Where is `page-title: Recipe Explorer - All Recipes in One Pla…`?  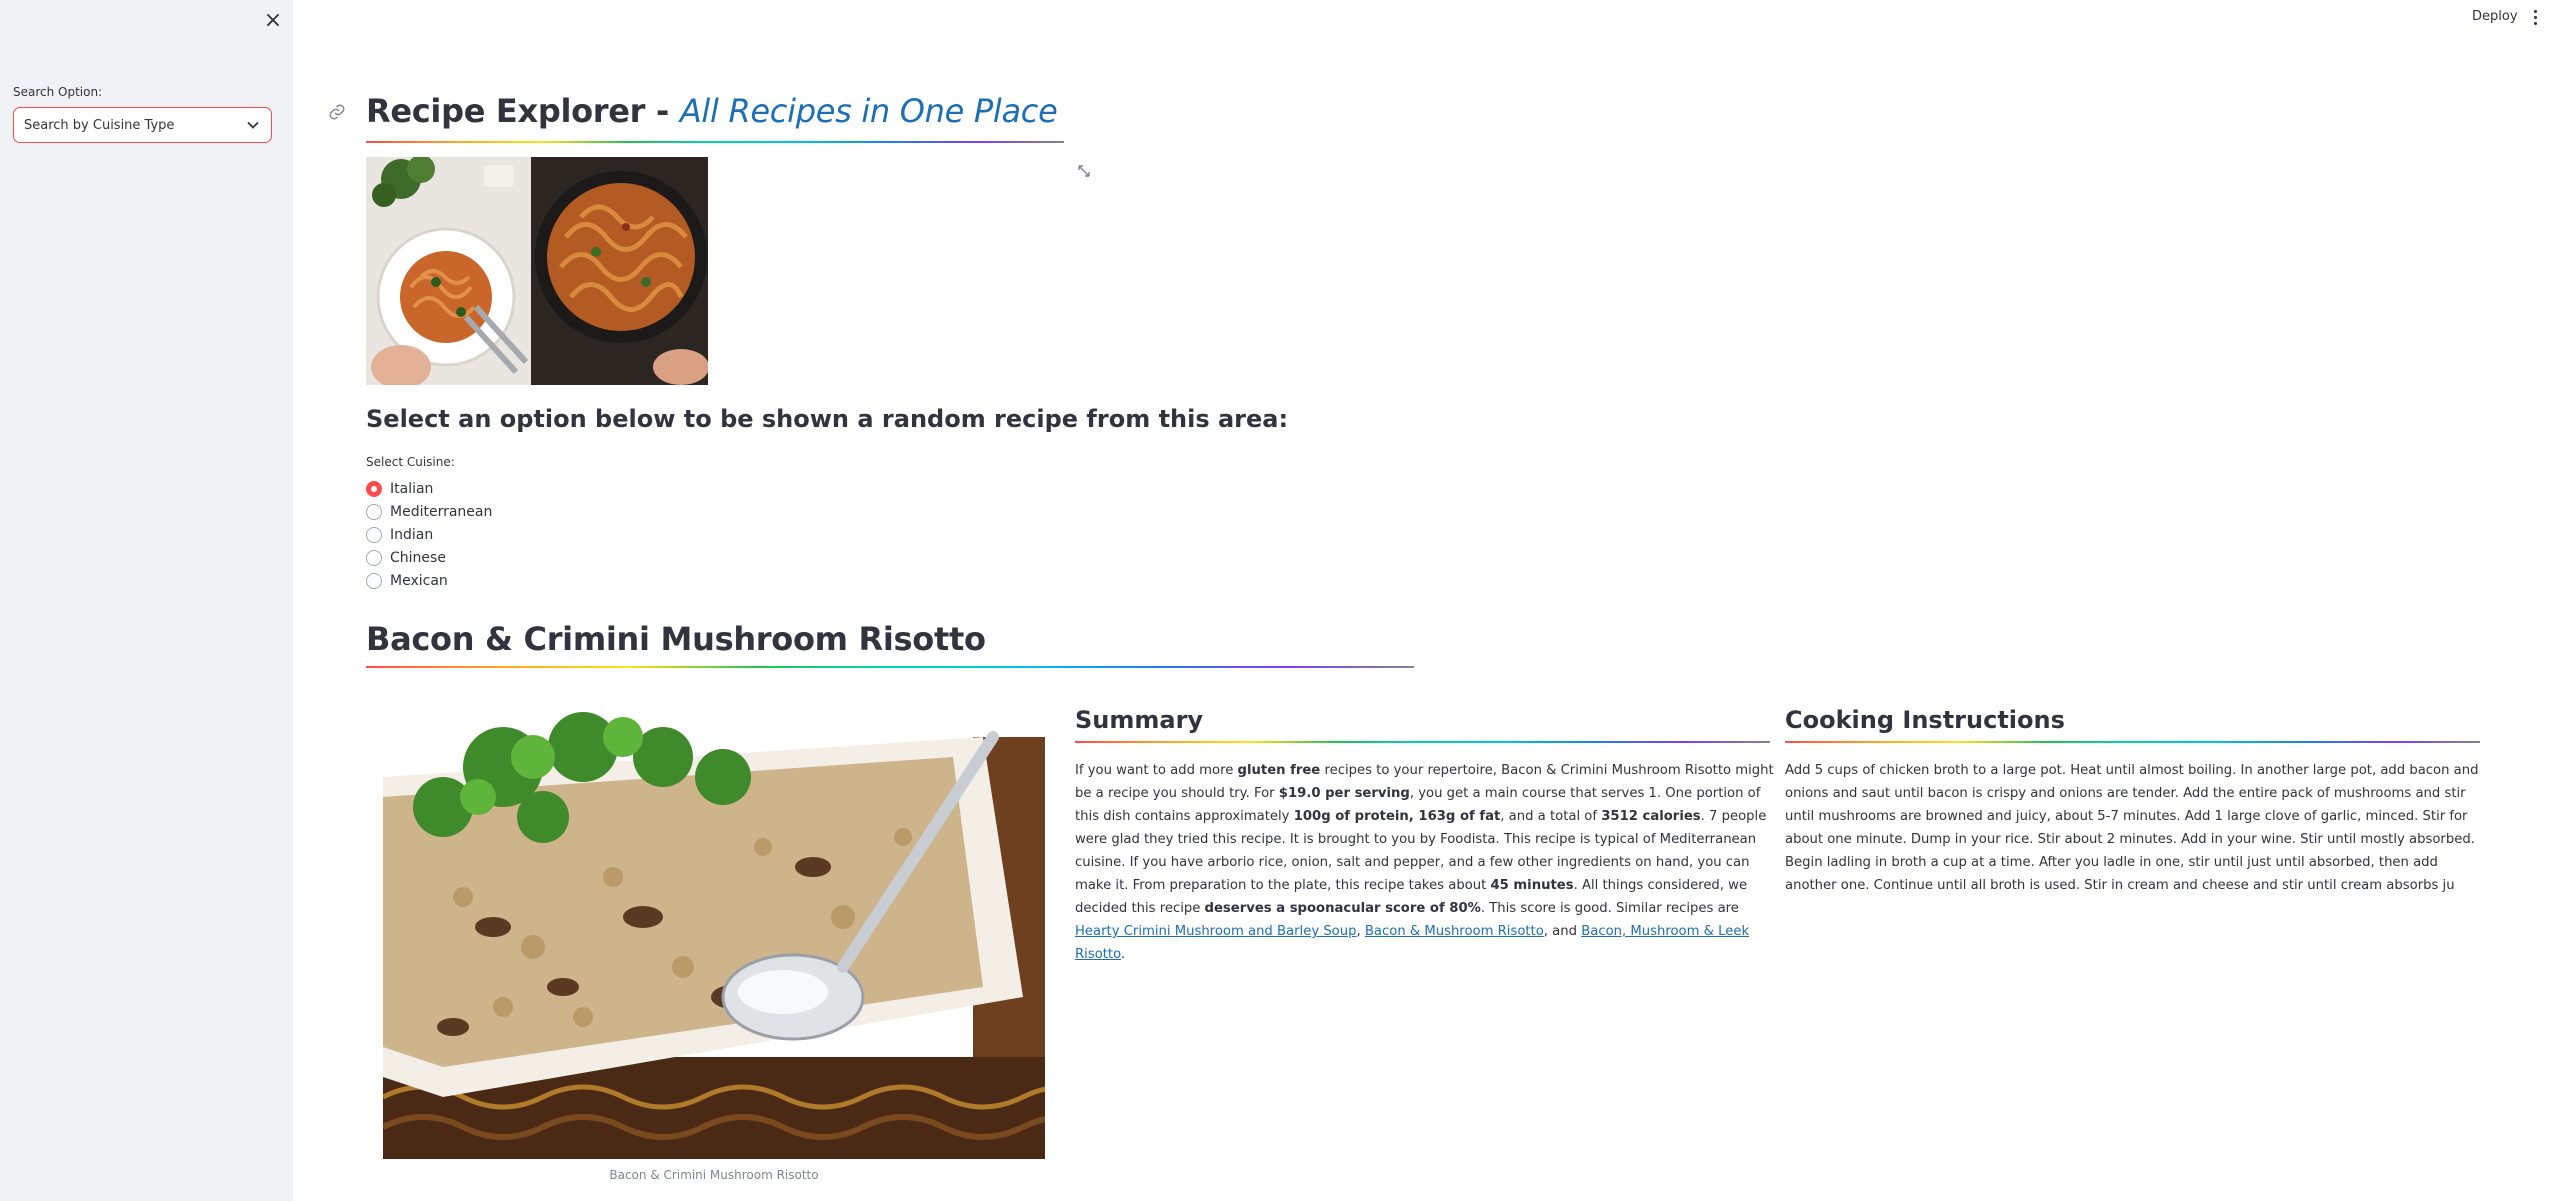 page-title: Recipe Explorer - All Recipes in One Pla… is located at coordinates (712, 111).